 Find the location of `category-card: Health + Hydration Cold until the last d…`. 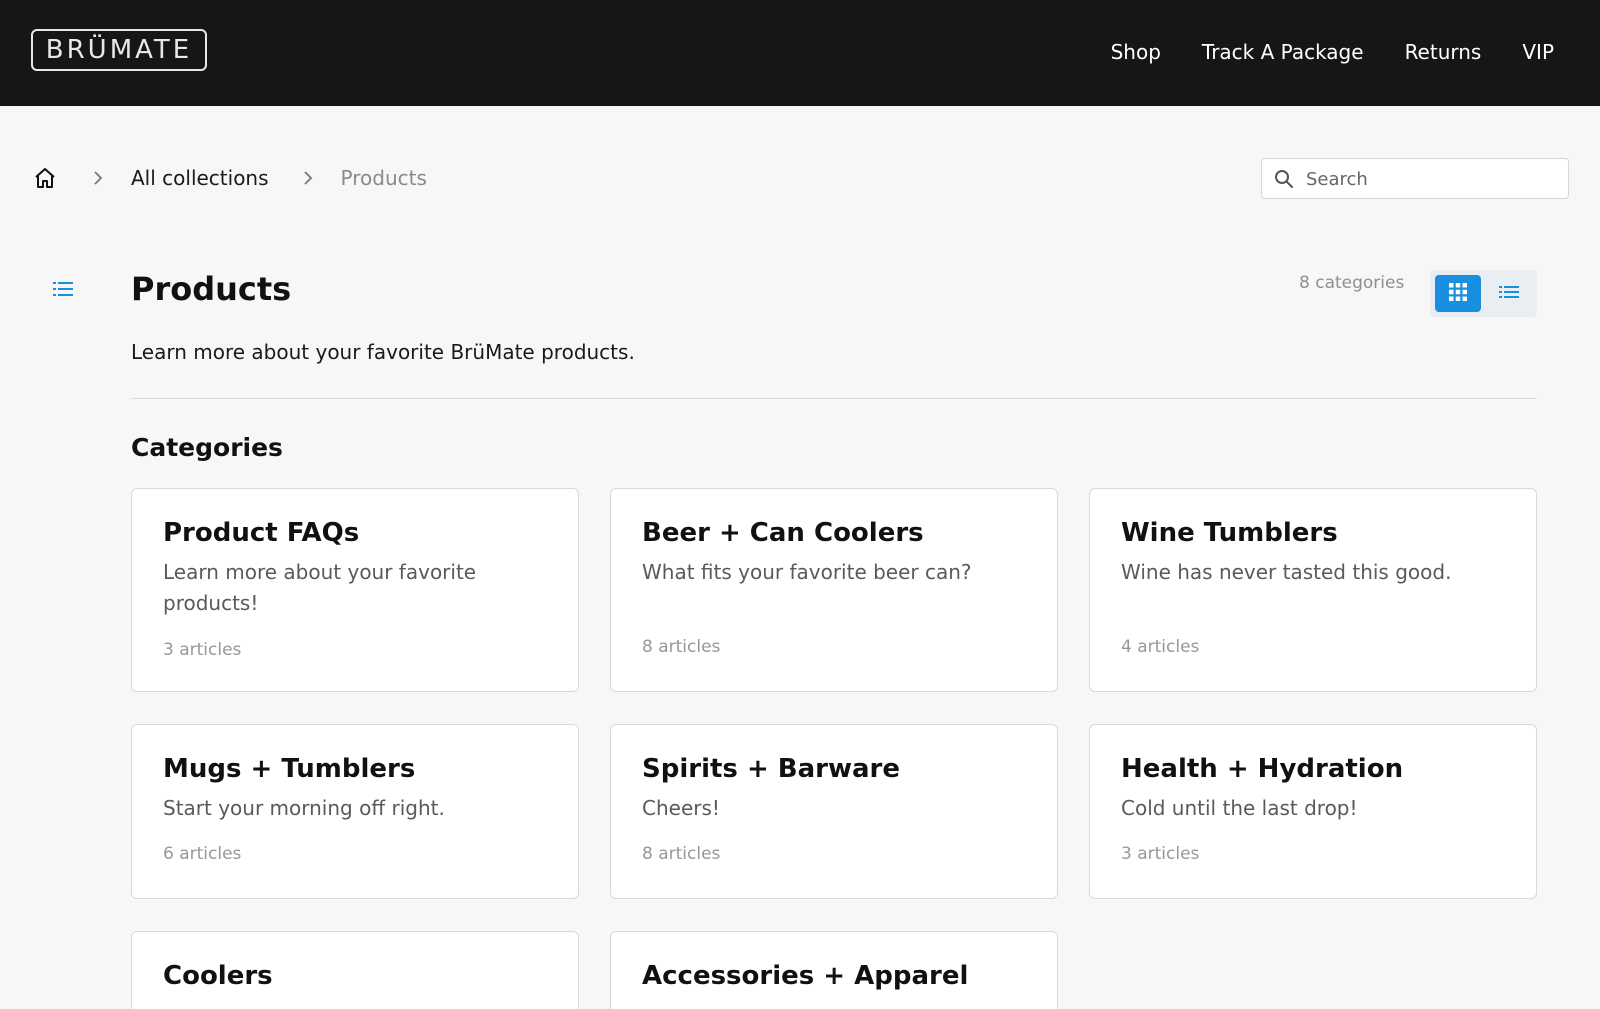

category-card: Health + Hydration Cold until the last d… is located at coordinates (1313, 811).